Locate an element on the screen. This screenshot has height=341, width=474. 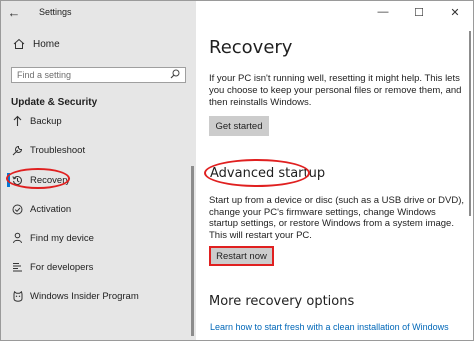
back-arrow-icon: ← is located at coordinates (14, 12).